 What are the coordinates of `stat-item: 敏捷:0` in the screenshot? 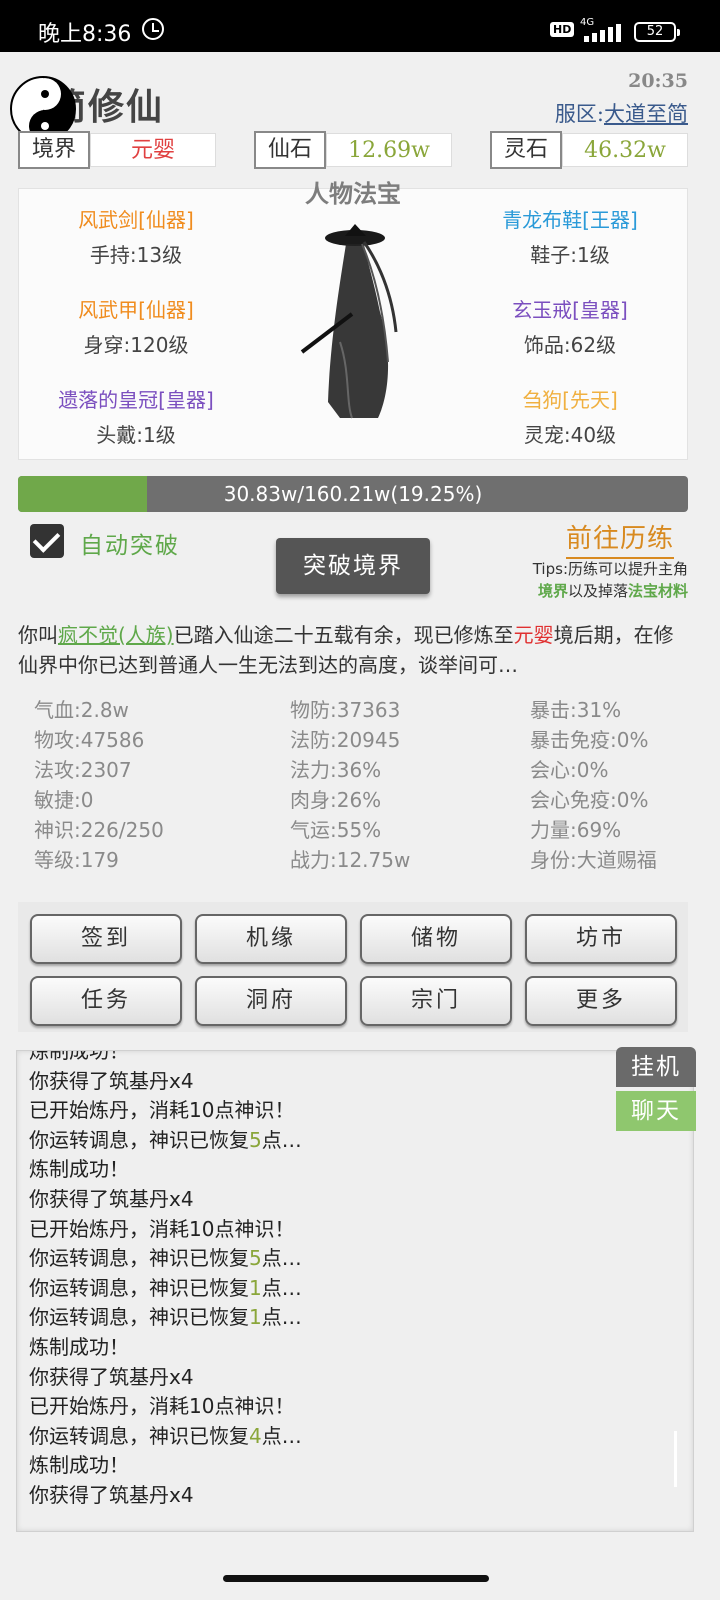 It's located at (64, 800).